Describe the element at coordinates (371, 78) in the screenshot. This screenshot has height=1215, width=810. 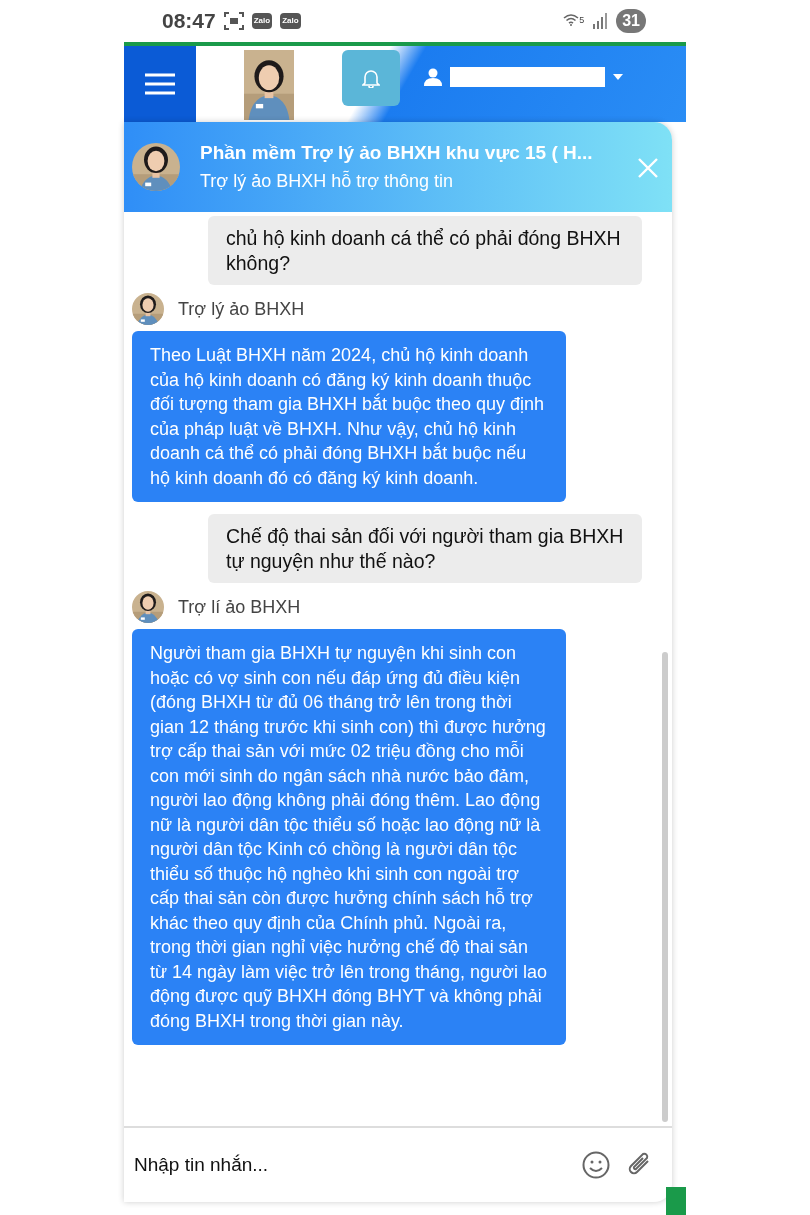
I see `bell-icon` at that location.